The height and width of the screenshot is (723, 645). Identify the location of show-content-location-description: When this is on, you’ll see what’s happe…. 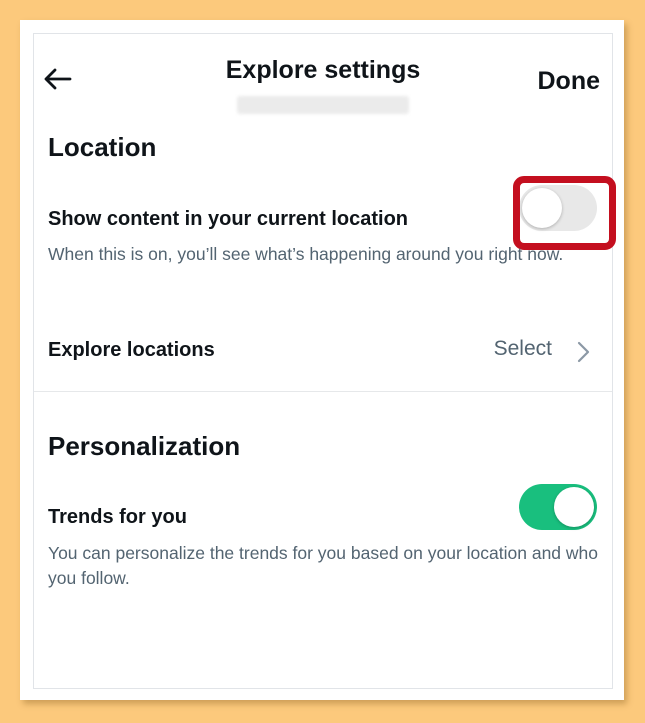
(306, 254).